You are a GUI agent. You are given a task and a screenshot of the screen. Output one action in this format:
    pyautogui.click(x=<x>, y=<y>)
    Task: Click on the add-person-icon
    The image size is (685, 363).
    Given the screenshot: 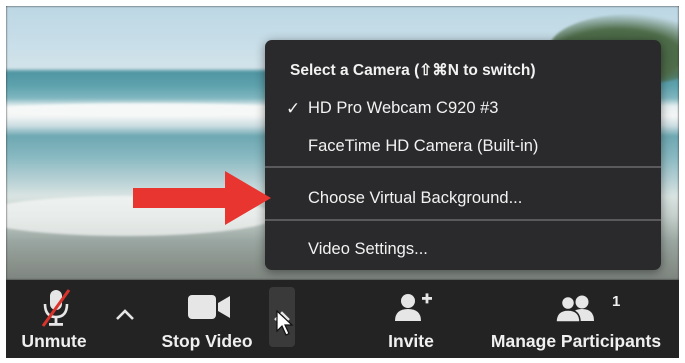 What is the action you would take?
    pyautogui.click(x=413, y=307)
    